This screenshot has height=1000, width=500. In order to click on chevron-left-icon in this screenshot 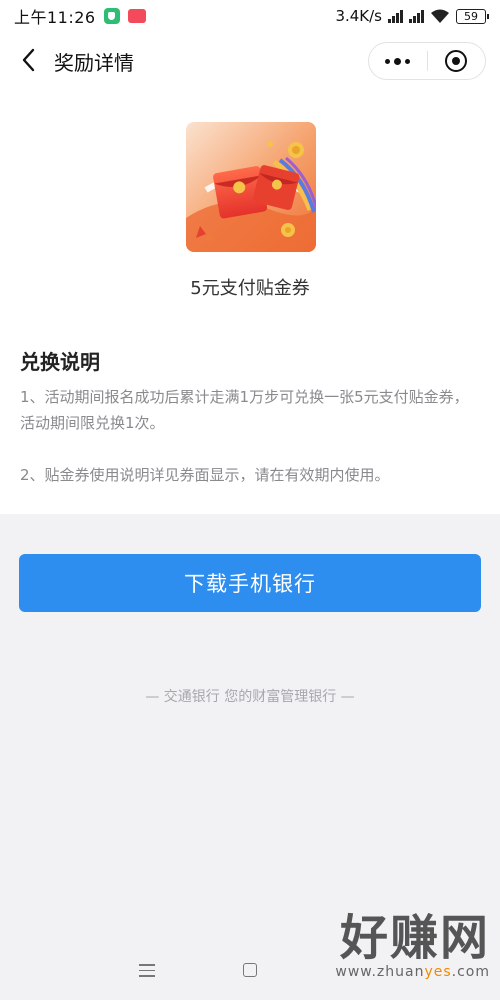, I will do `click(28, 60)`.